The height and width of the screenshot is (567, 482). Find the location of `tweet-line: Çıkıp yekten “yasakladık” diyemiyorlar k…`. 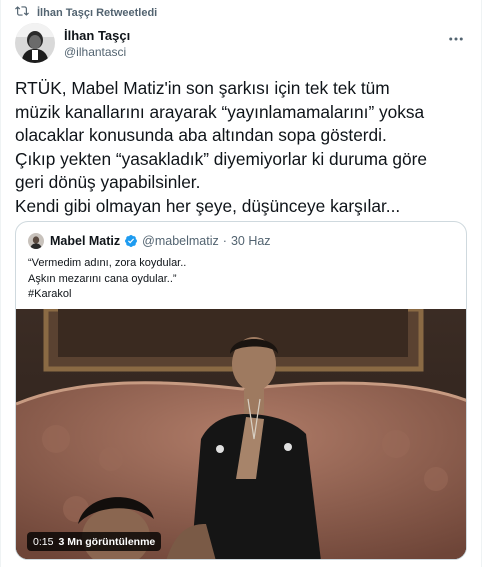

tweet-line: Çıkıp yekten “yasakladık” diyemiyorlar k… is located at coordinates (221, 158).